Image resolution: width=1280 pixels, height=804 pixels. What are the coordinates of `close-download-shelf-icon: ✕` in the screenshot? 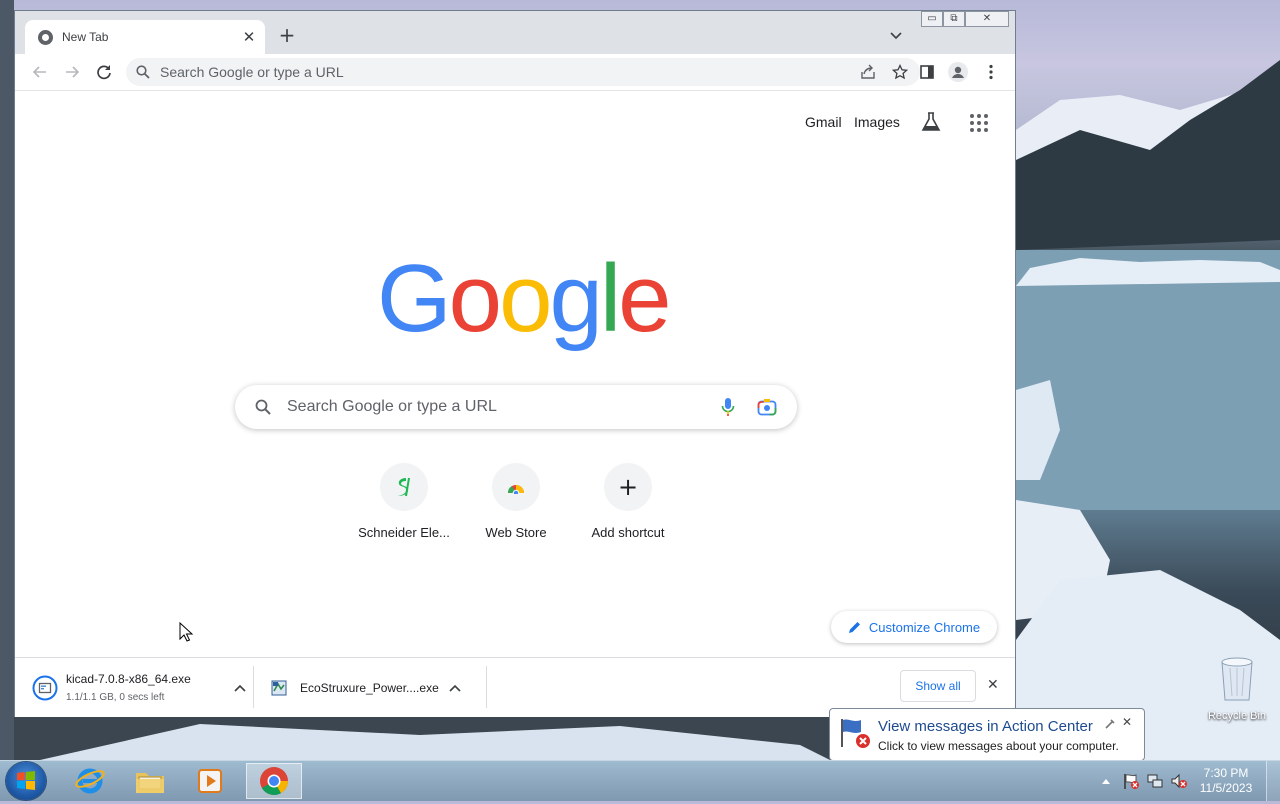 It's located at (993, 685).